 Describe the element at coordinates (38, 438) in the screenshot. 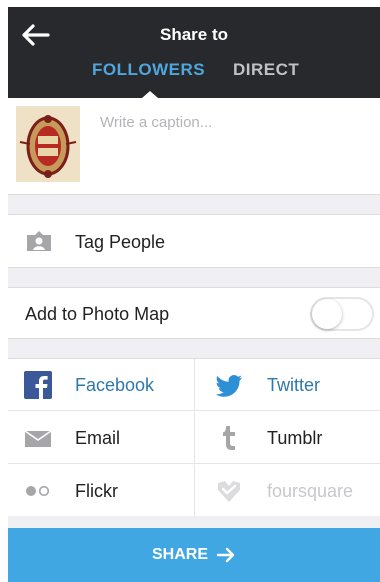

I see `email-icon` at that location.